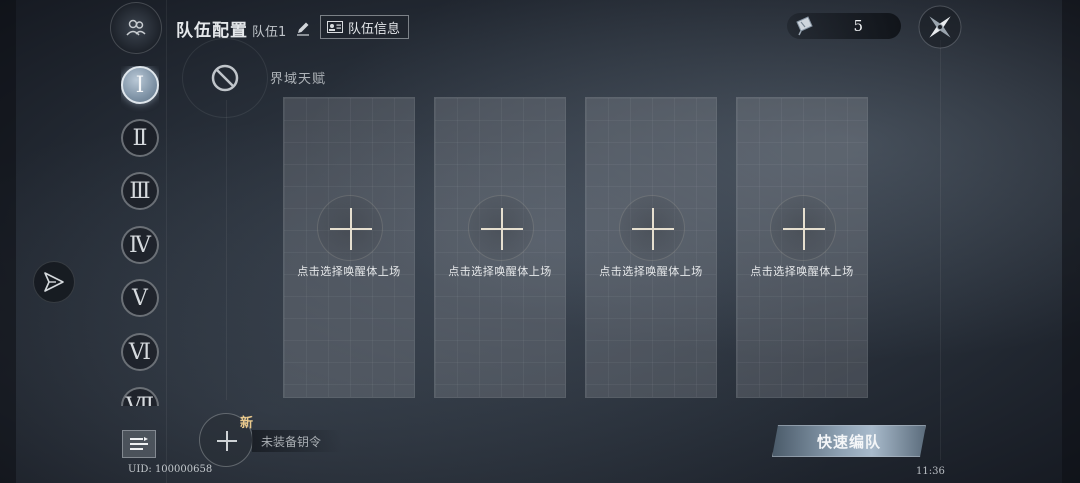 Image resolution: width=1080 pixels, height=483 pixels. Describe the element at coordinates (844, 26) in the screenshot. I see `resource-counter: 5` at that location.